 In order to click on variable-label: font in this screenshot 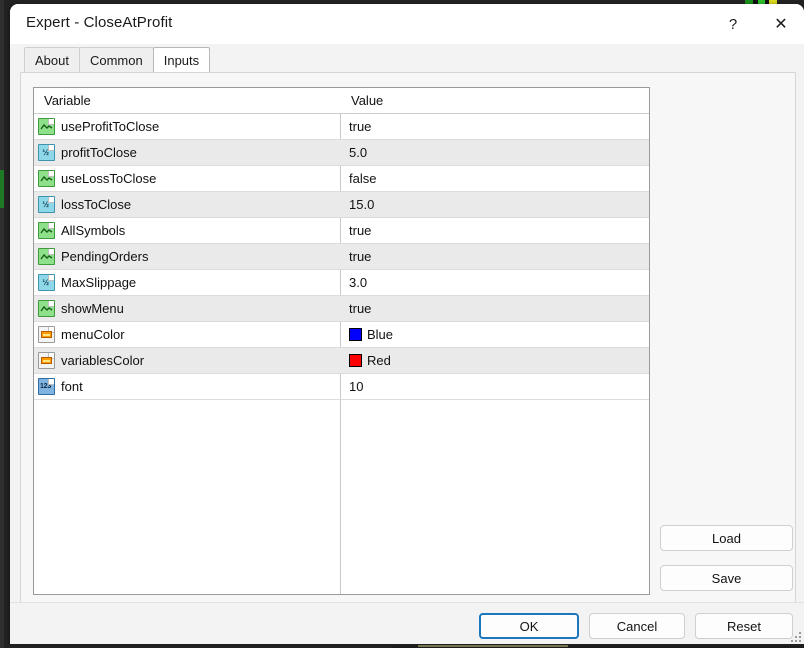, I will do `click(72, 386)`.